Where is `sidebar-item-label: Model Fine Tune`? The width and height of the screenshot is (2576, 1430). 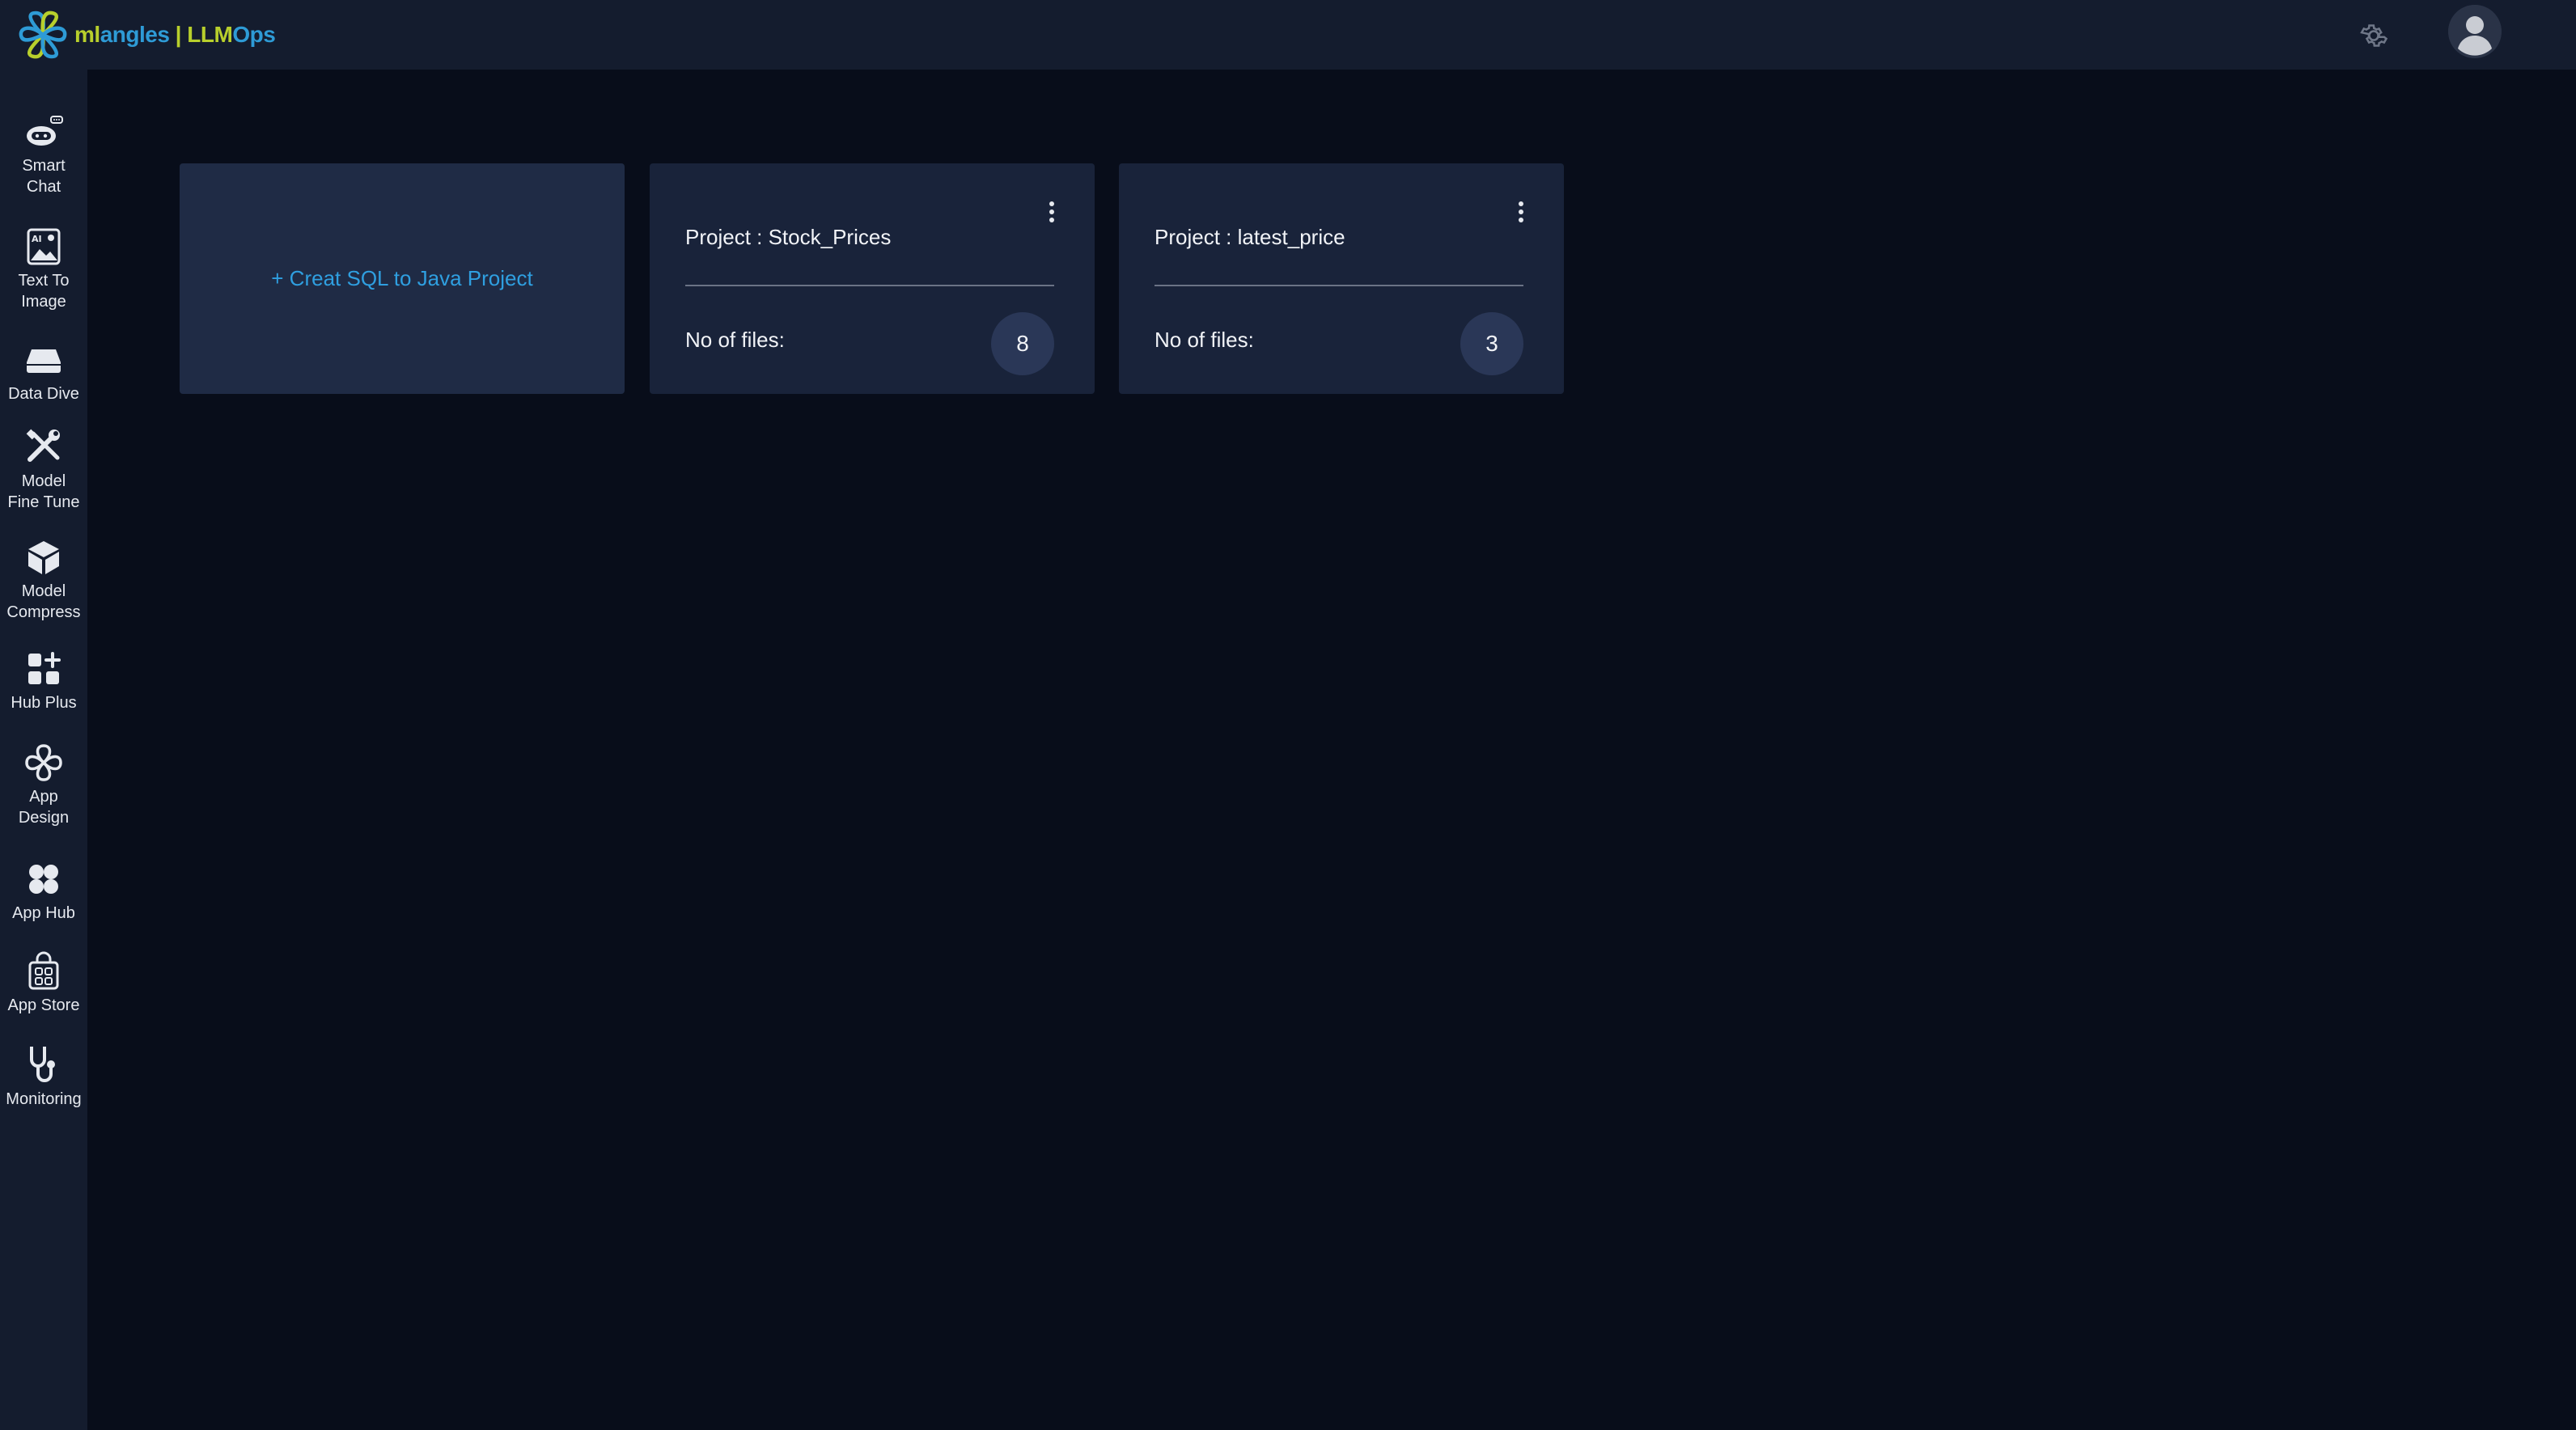 sidebar-item-label: Model Fine Tune is located at coordinates (43, 491).